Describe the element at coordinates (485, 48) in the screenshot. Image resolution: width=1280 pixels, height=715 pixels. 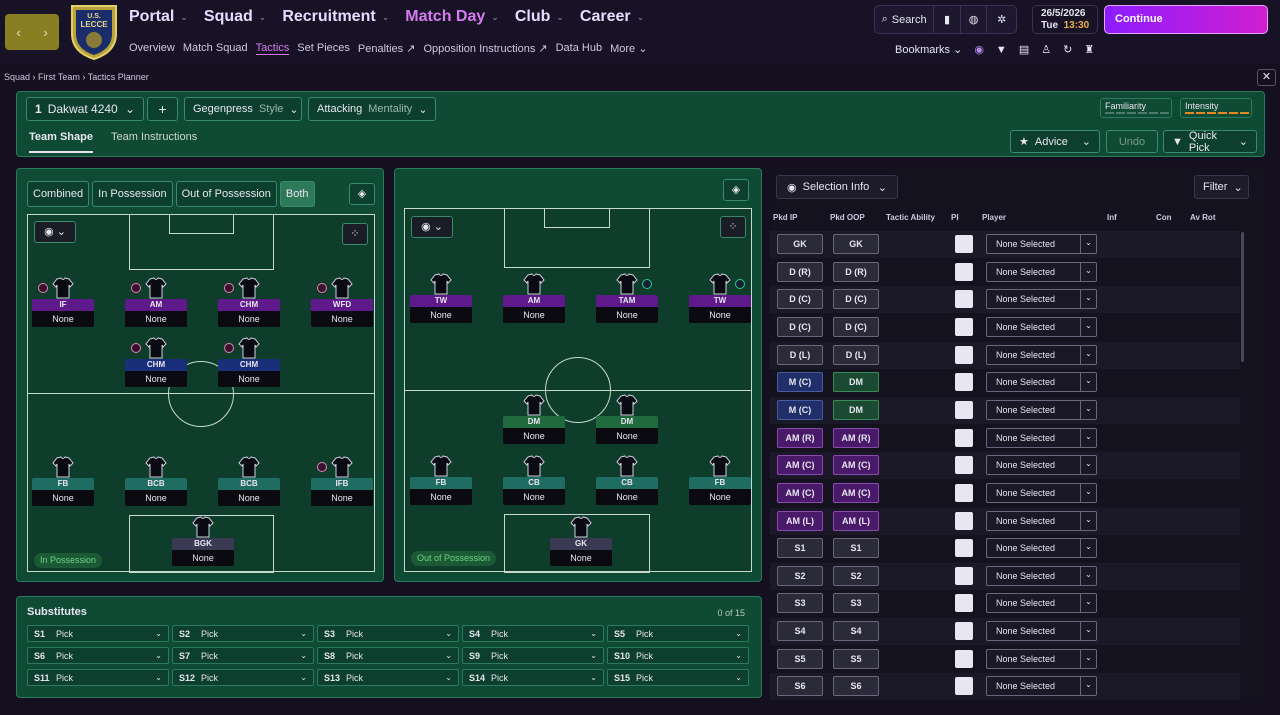
I see `subnav-opposition-instructions: Opposition Instructions ↗` at that location.